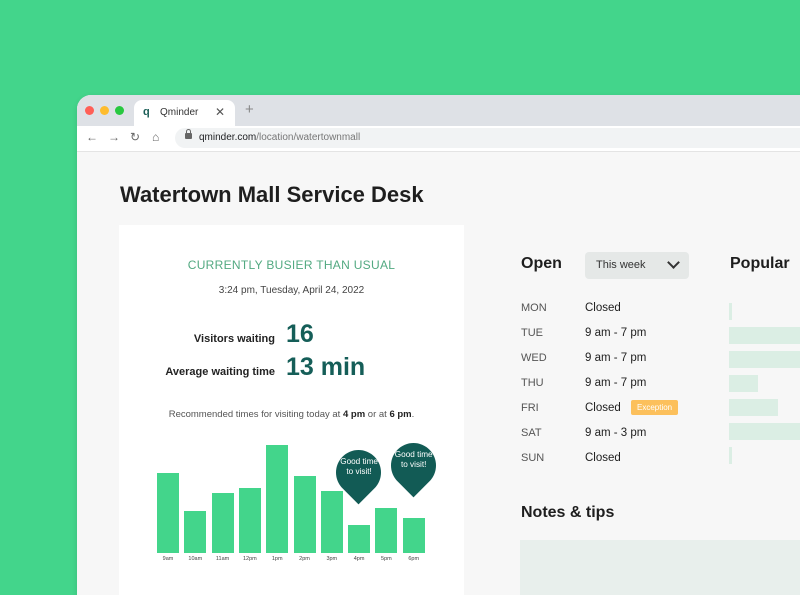 The image size is (800, 595). I want to click on day-name: WED, so click(534, 358).